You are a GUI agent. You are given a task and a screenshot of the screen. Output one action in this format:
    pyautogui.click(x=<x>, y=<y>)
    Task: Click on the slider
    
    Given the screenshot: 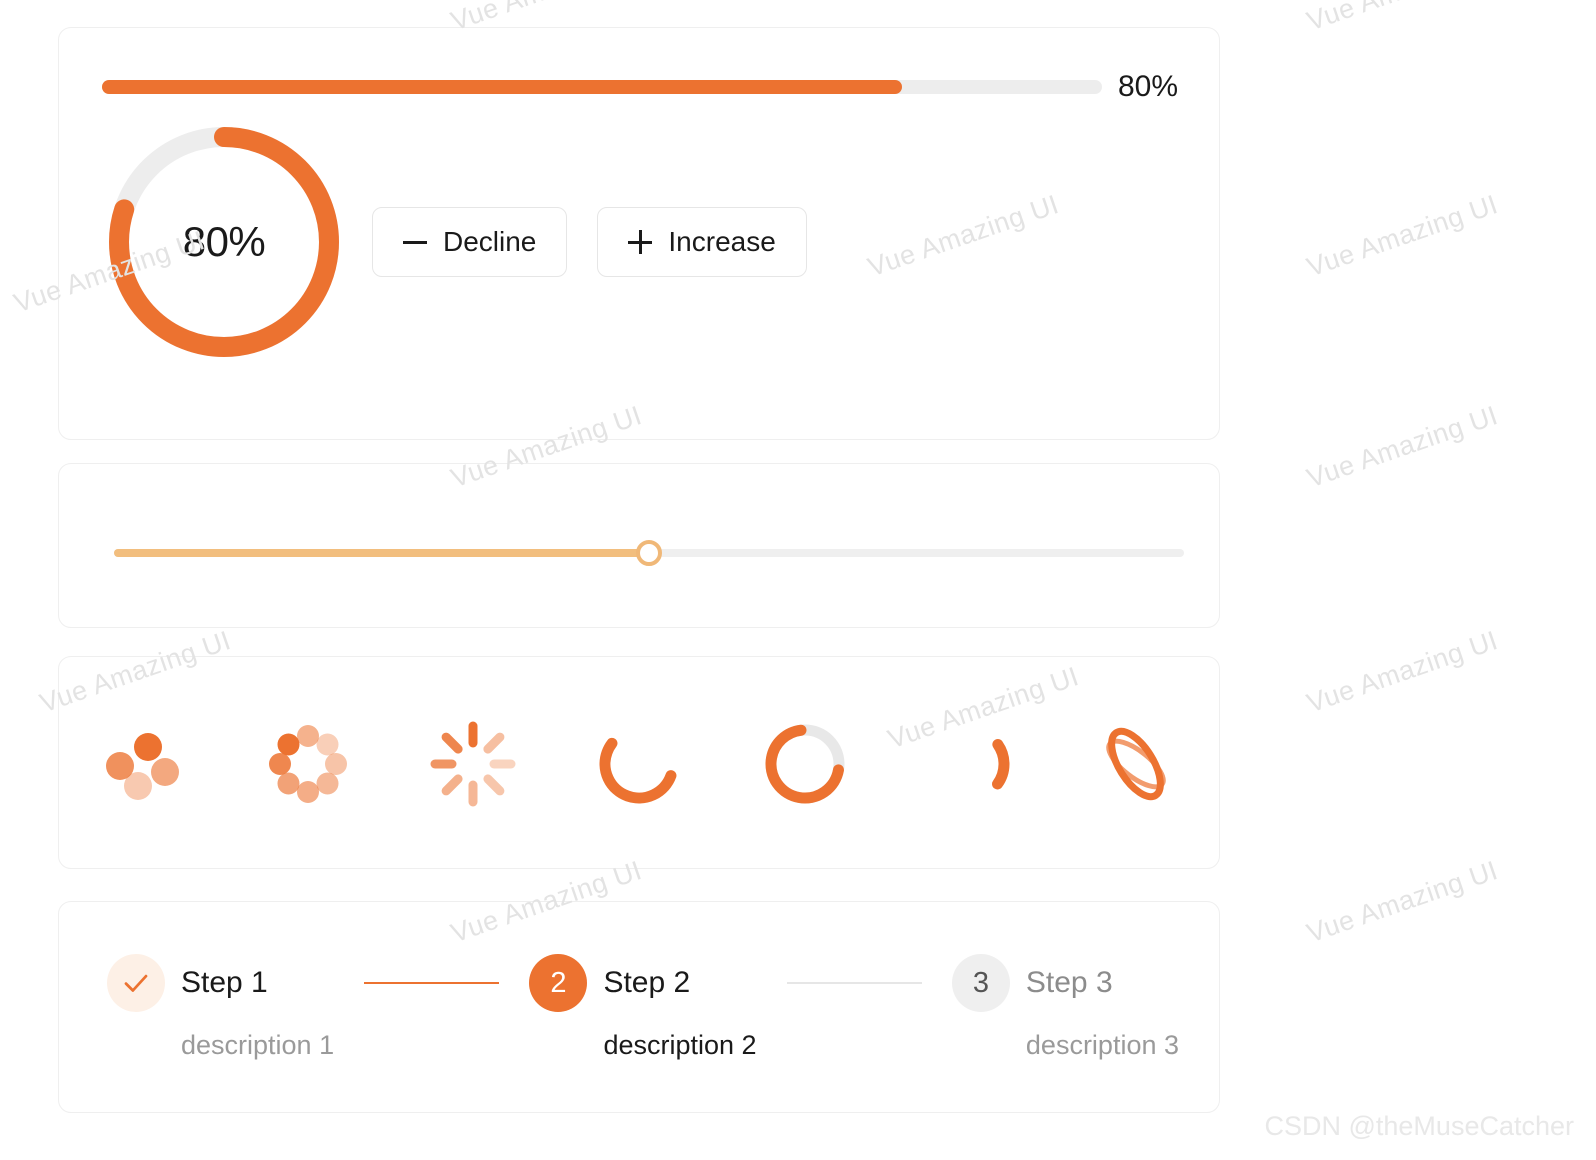 What is the action you would take?
    pyautogui.click(x=649, y=553)
    